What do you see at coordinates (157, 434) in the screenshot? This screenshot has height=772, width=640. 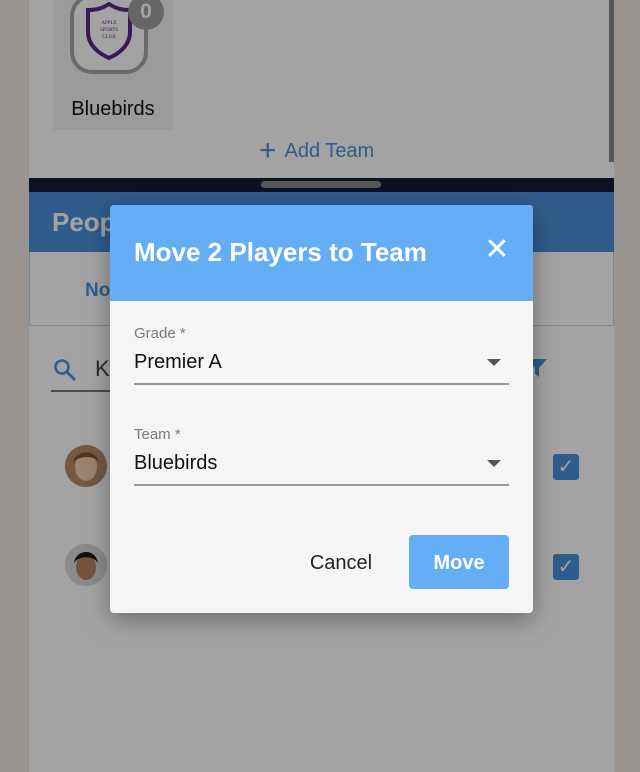 I see `team-label: Team *` at bounding box center [157, 434].